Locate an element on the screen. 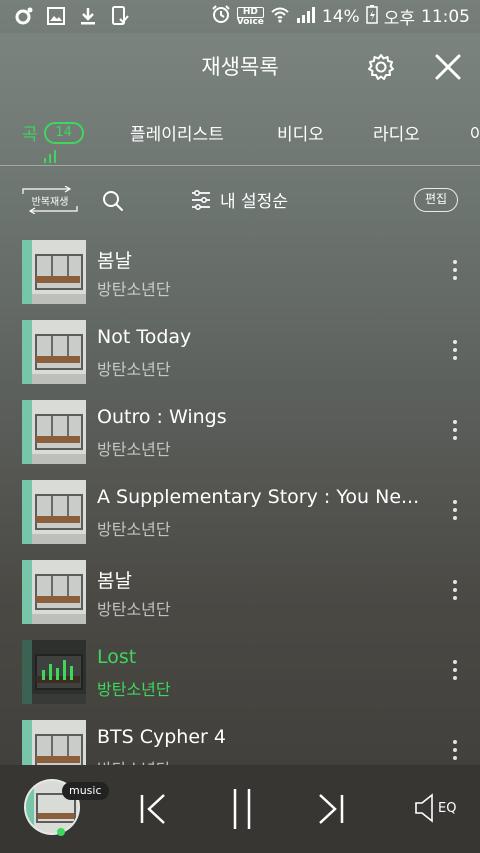  song-row: BTS Cypher 4 방탄소년단 is located at coordinates (240, 741).